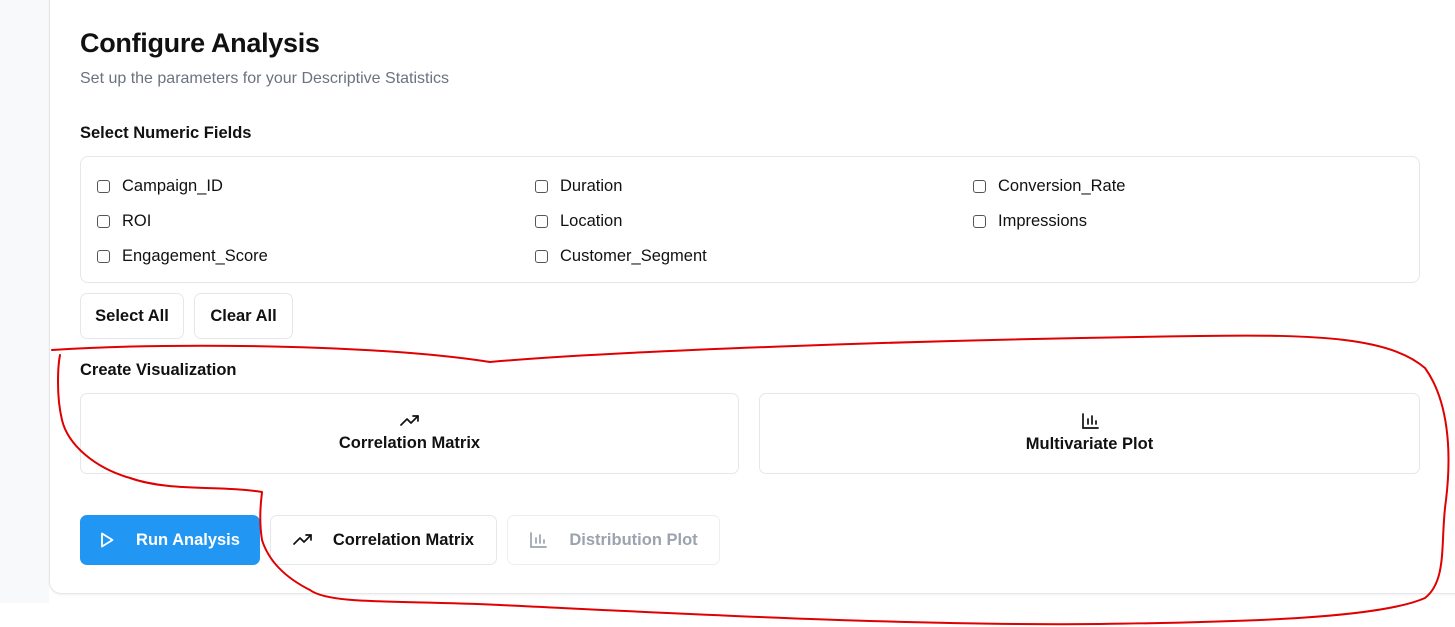  What do you see at coordinates (591, 185) in the screenshot?
I see `field-label: Duration` at bounding box center [591, 185].